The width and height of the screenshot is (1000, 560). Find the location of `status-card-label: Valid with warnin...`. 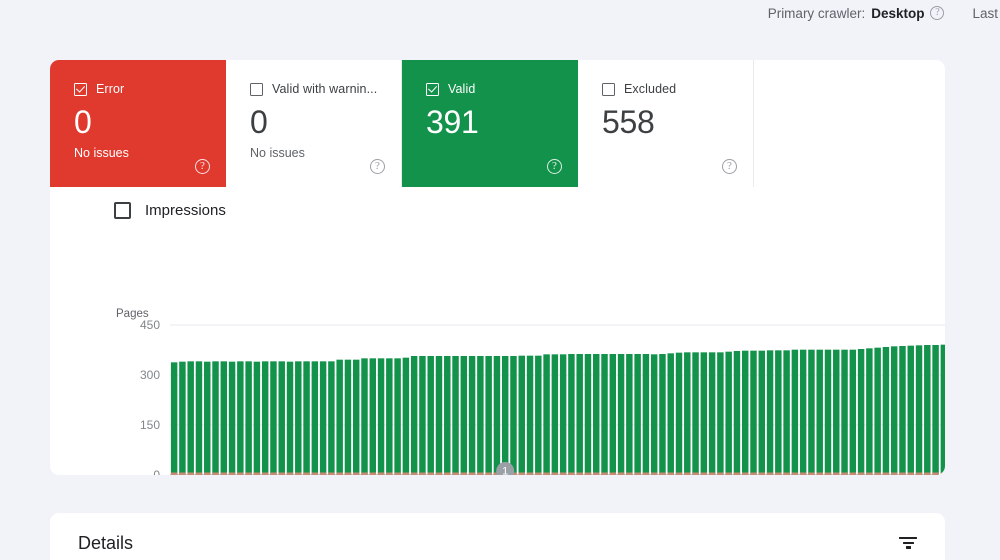

status-card-label: Valid with warnin... is located at coordinates (325, 89).